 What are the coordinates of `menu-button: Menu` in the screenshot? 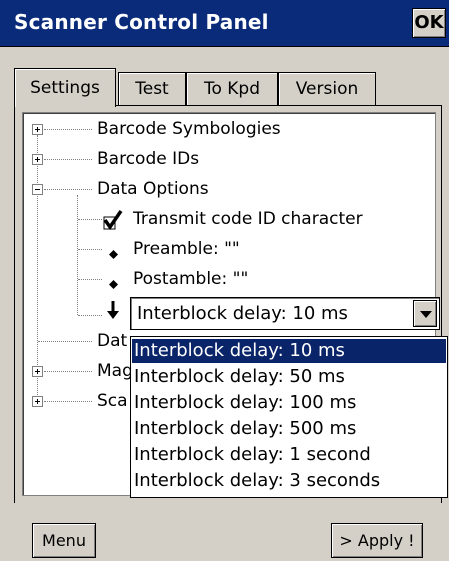 It's located at (64, 540).